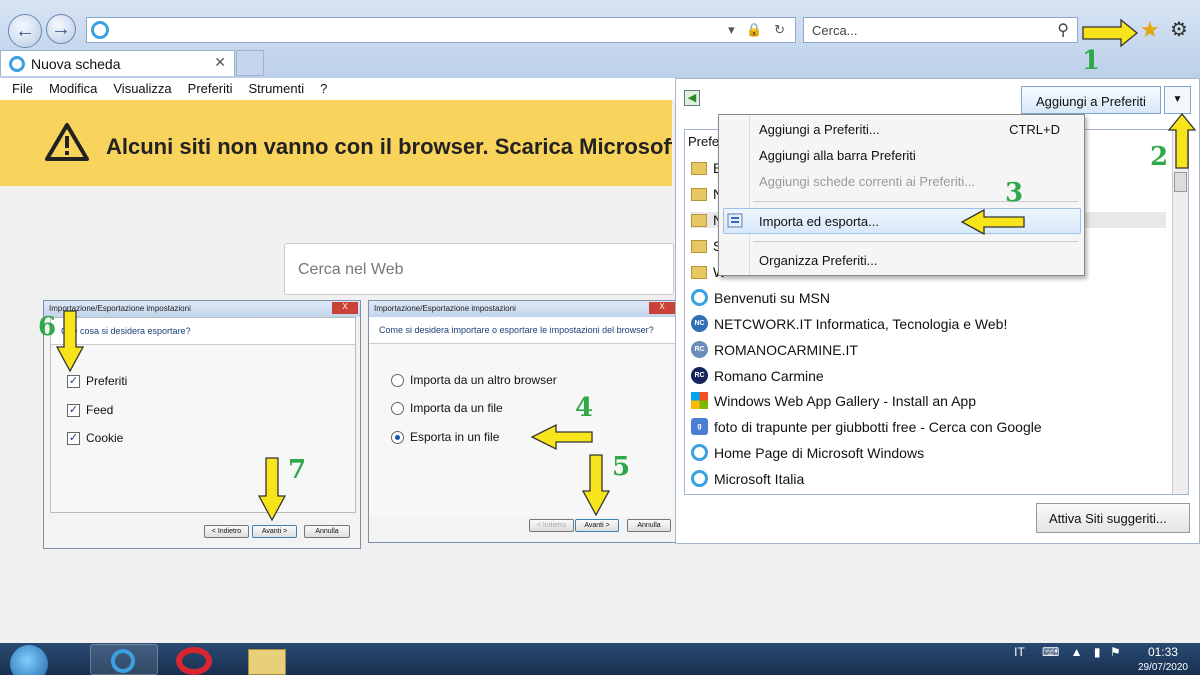 This screenshot has width=1200, height=675. What do you see at coordinates (297, 470) in the screenshot?
I see `step-number: 7` at bounding box center [297, 470].